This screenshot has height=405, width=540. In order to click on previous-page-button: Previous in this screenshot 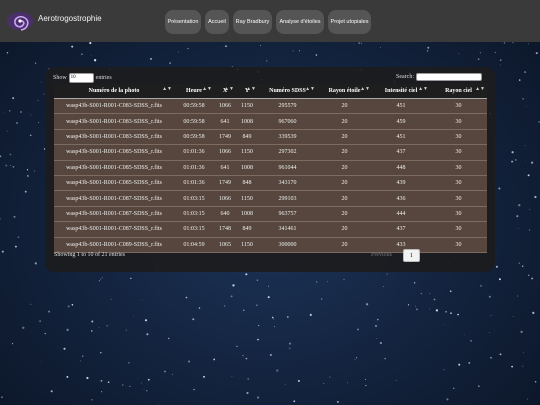, I will do `click(381, 255)`.